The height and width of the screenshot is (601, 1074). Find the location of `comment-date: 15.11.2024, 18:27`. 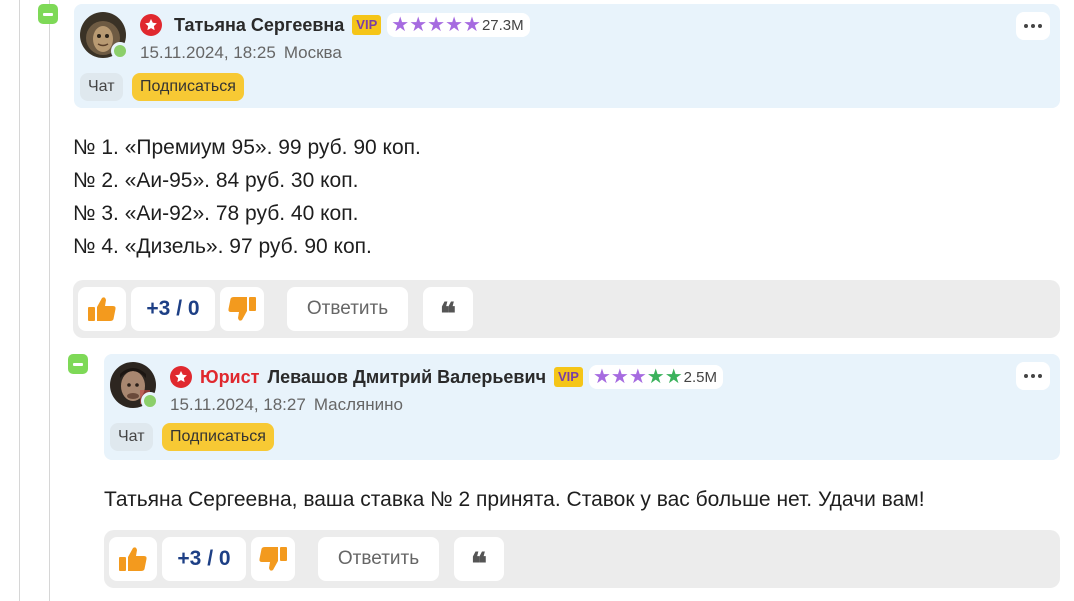

comment-date: 15.11.2024, 18:27 is located at coordinates (238, 404).